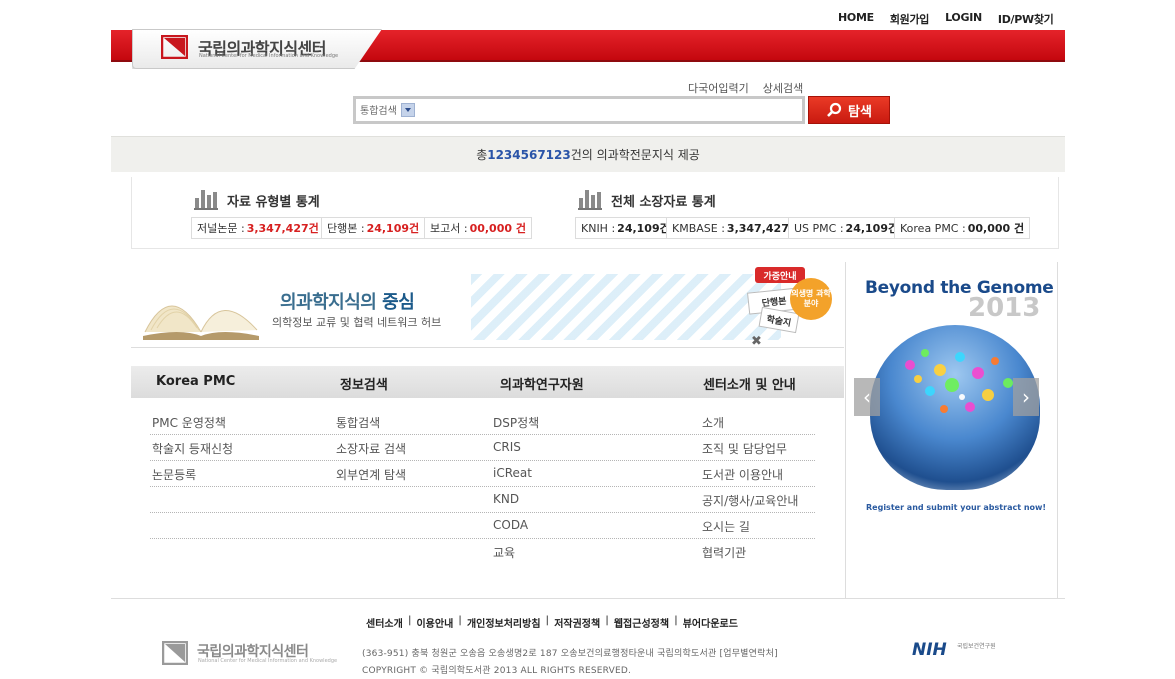  What do you see at coordinates (780, 275) in the screenshot?
I see `guide-tag: 가증안내` at bounding box center [780, 275].